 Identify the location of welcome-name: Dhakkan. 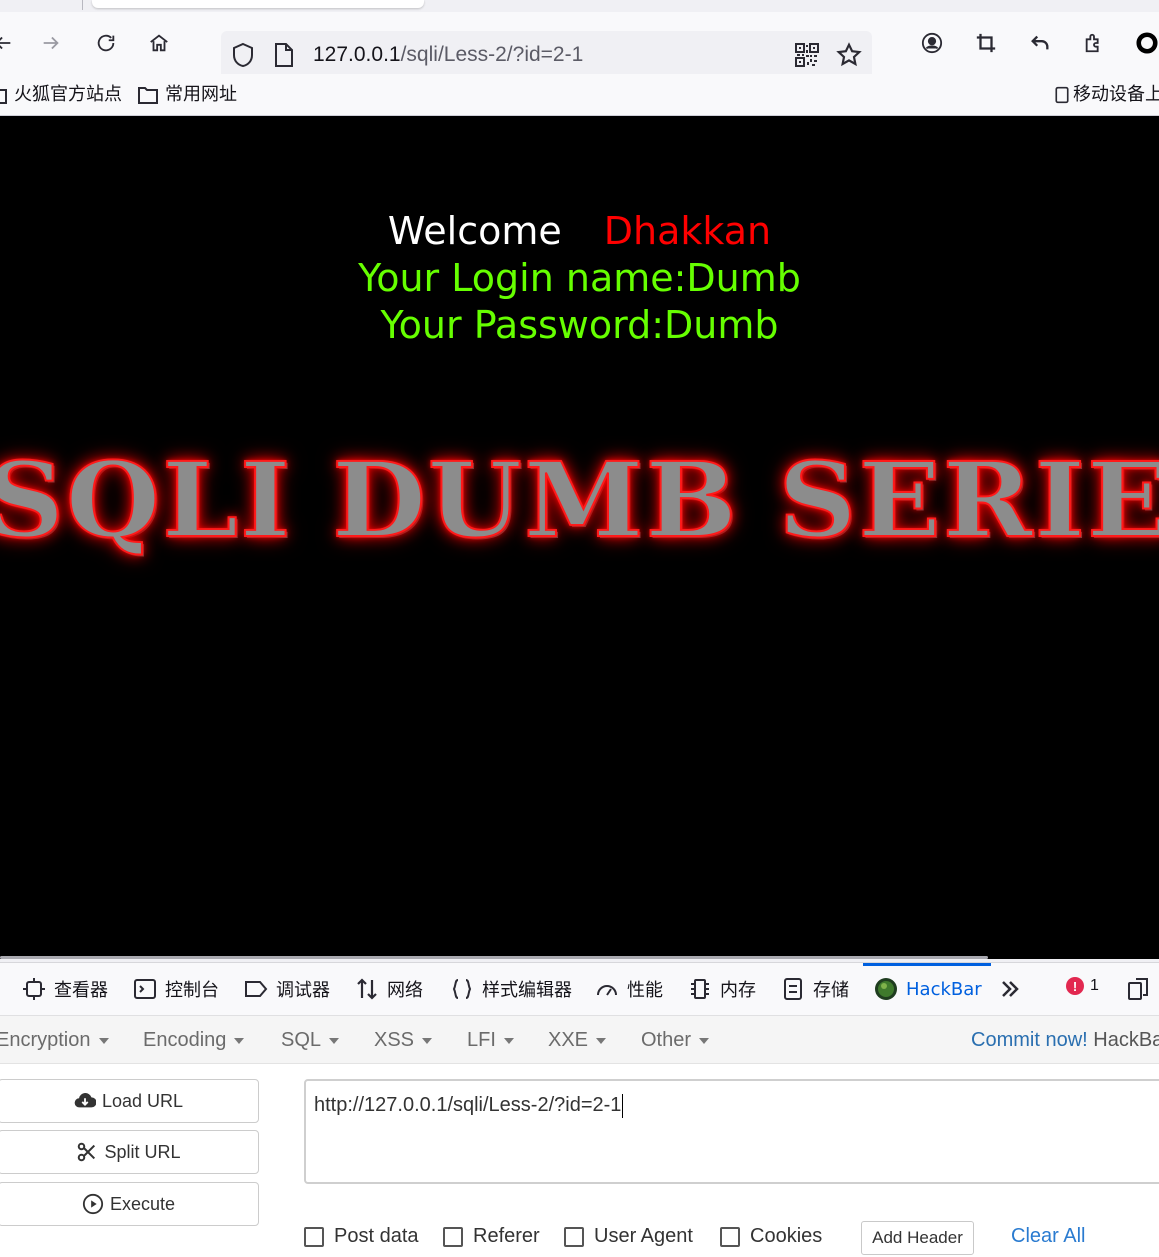
(687, 231).